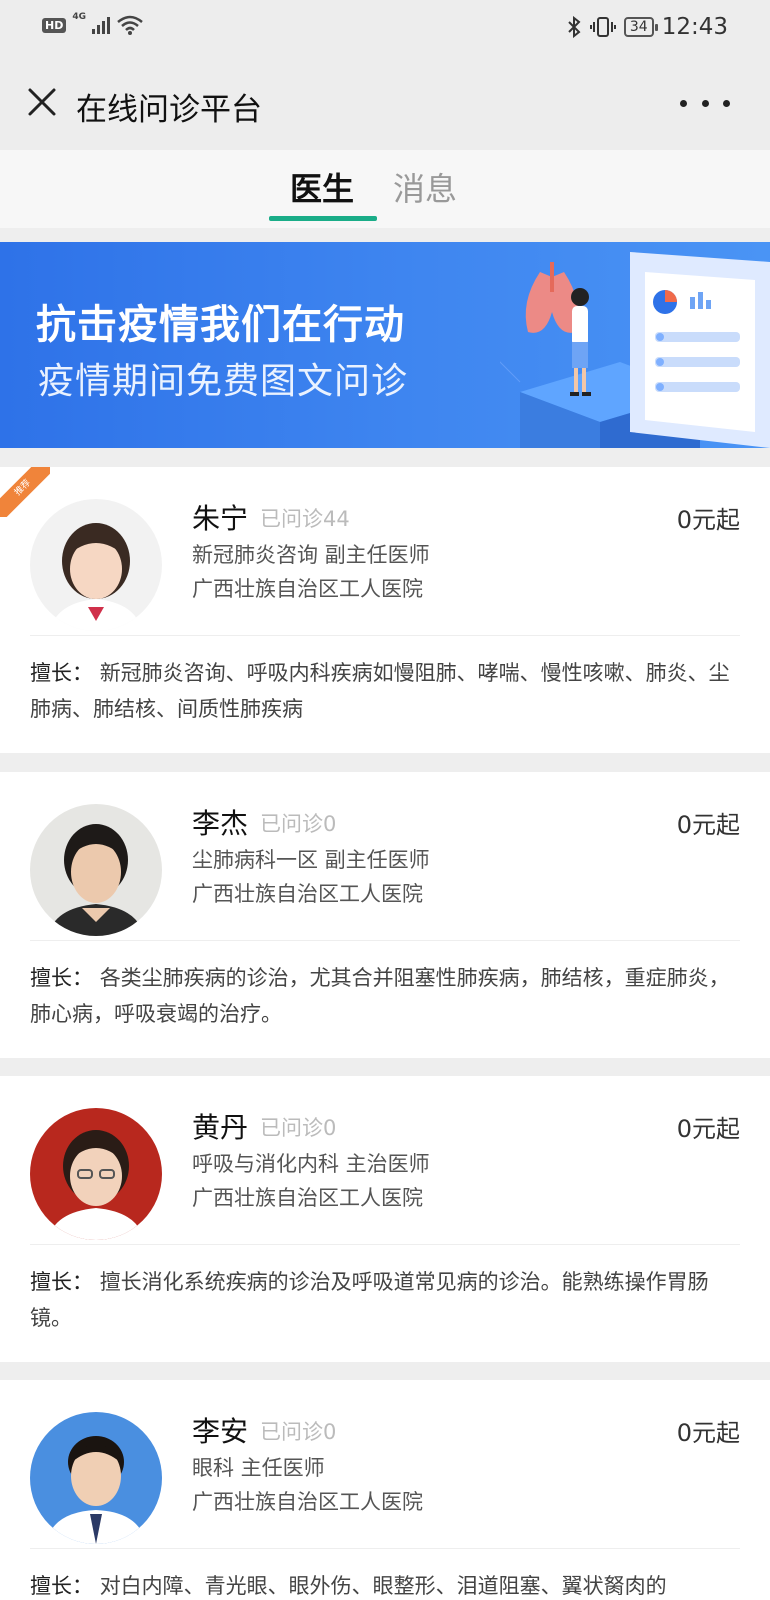 This screenshot has height=1600, width=770. Describe the element at coordinates (322, 187) in the screenshot. I see `tab-doctors: 医生` at that location.